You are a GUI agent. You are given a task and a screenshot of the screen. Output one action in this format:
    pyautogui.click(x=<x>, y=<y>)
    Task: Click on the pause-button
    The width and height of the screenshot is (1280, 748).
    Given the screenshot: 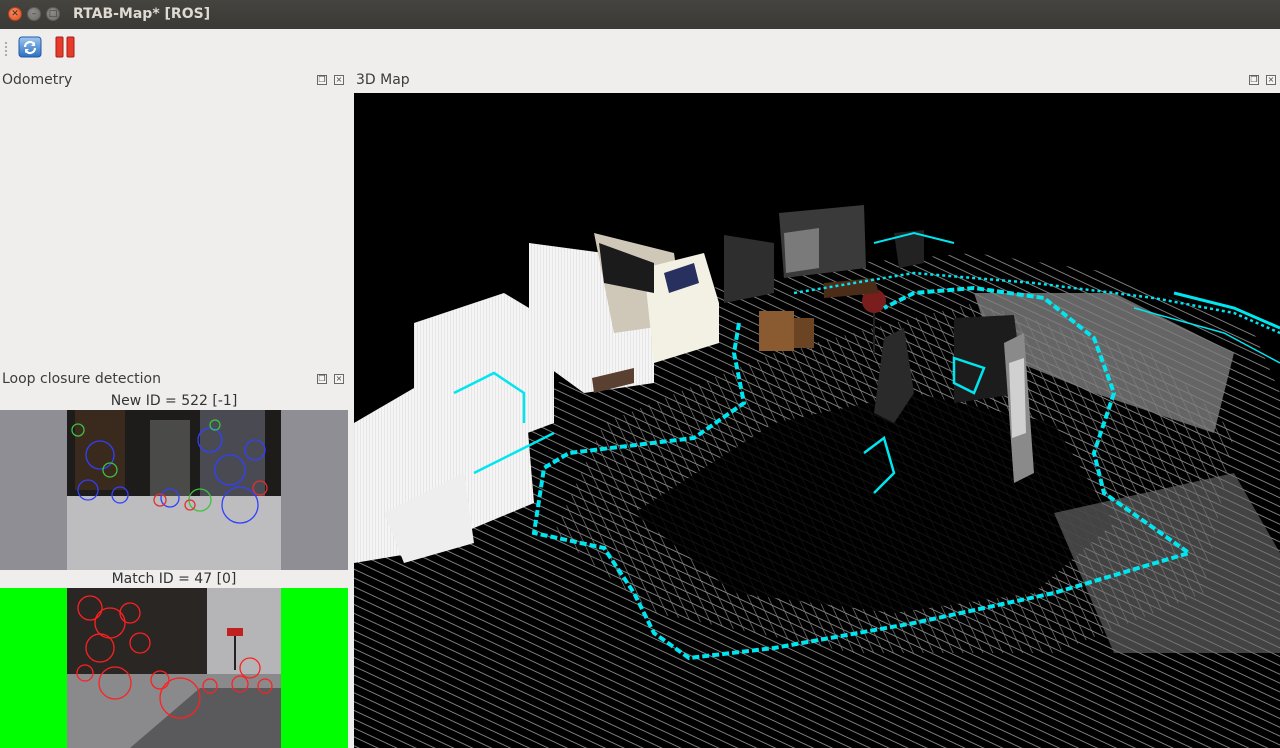 What is the action you would take?
    pyautogui.click(x=65, y=47)
    